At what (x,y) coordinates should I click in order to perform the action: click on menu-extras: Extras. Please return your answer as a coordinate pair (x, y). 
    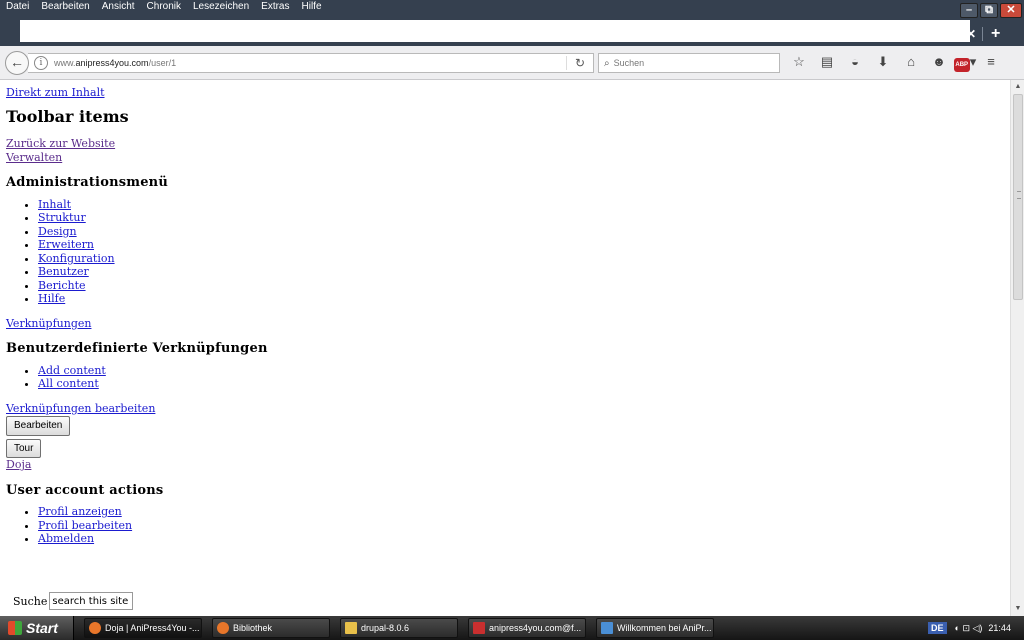
    Looking at the image, I should click on (275, 8).